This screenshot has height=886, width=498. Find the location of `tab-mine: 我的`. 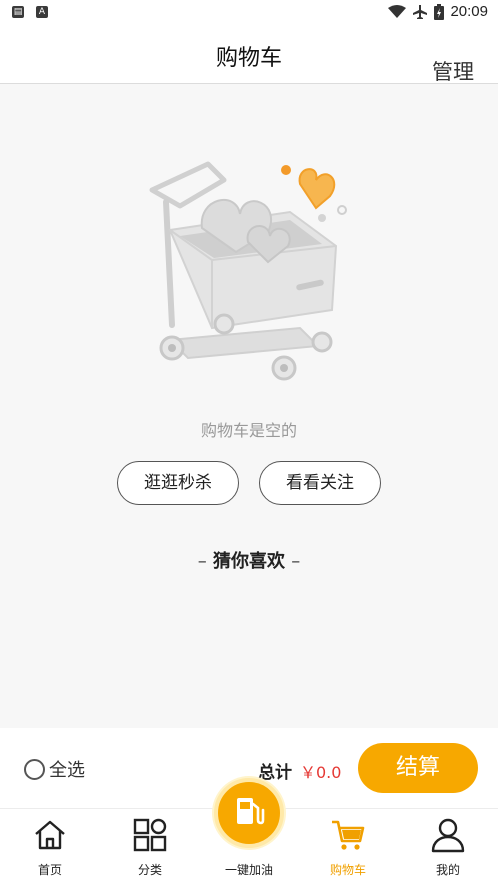

tab-mine: 我的 is located at coordinates (448, 847).